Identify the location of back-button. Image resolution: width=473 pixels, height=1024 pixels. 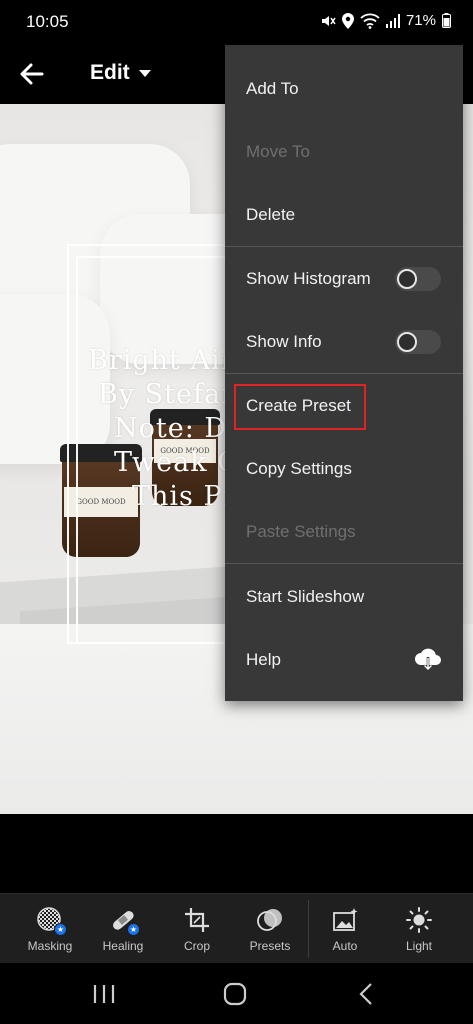
(32, 74).